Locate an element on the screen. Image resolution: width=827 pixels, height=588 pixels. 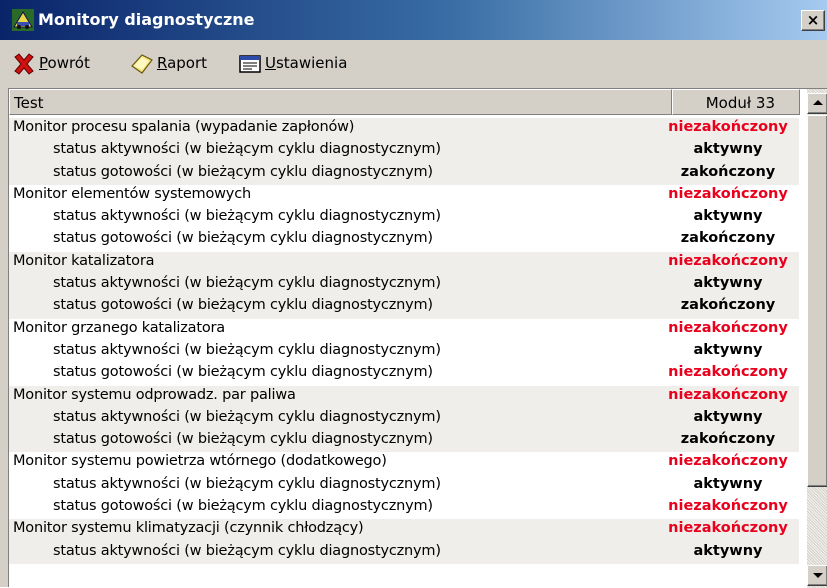
red-x-icon is located at coordinates (24, 64).